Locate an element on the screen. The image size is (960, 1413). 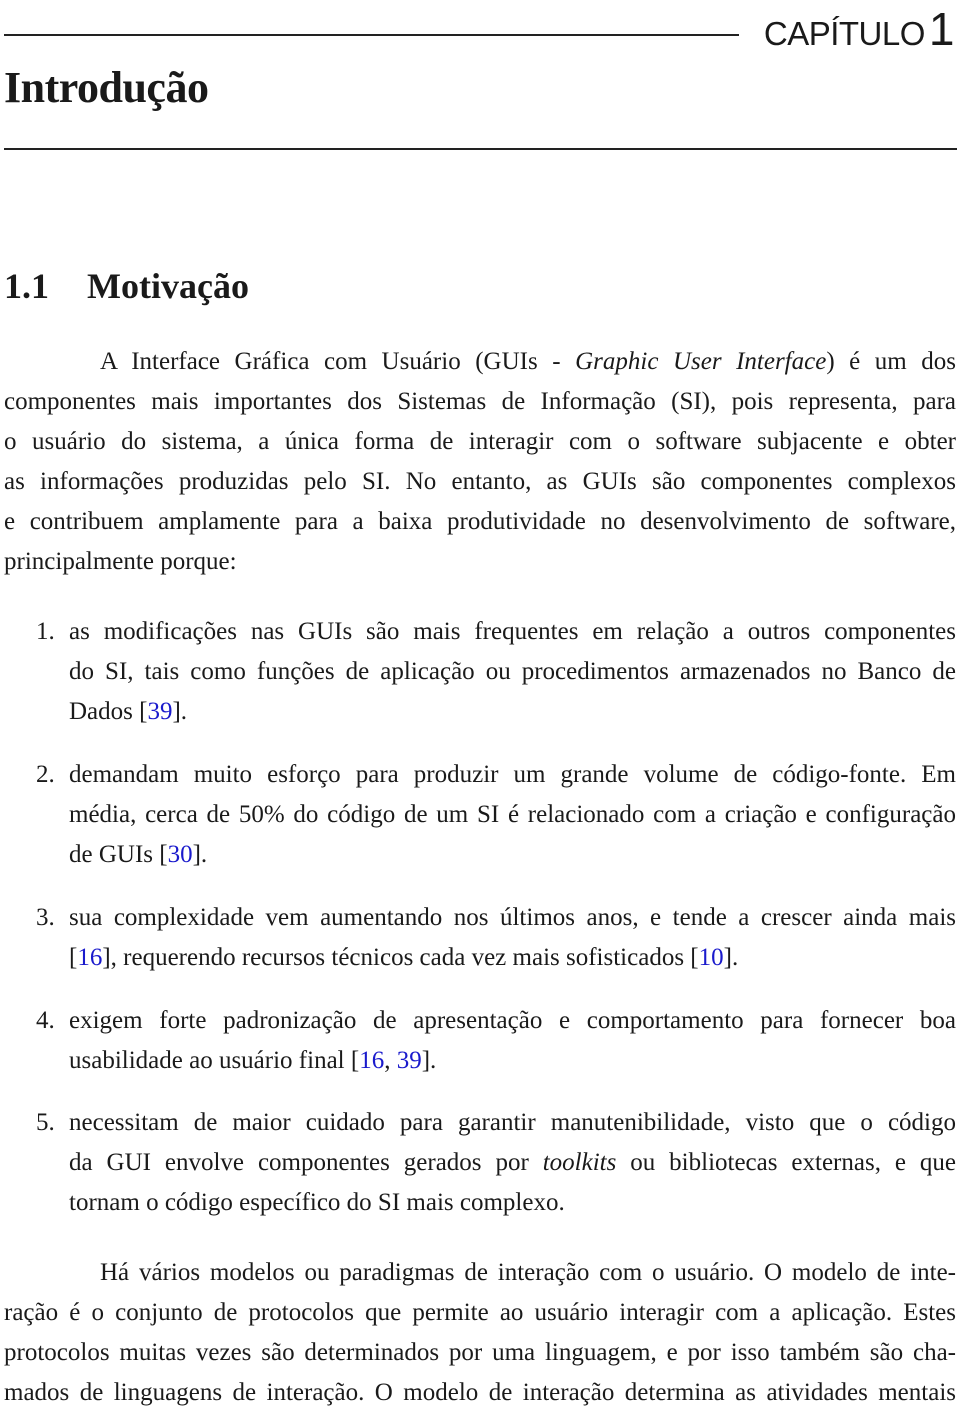
section-title: 1.1 Motivação is located at coordinates (126, 286).